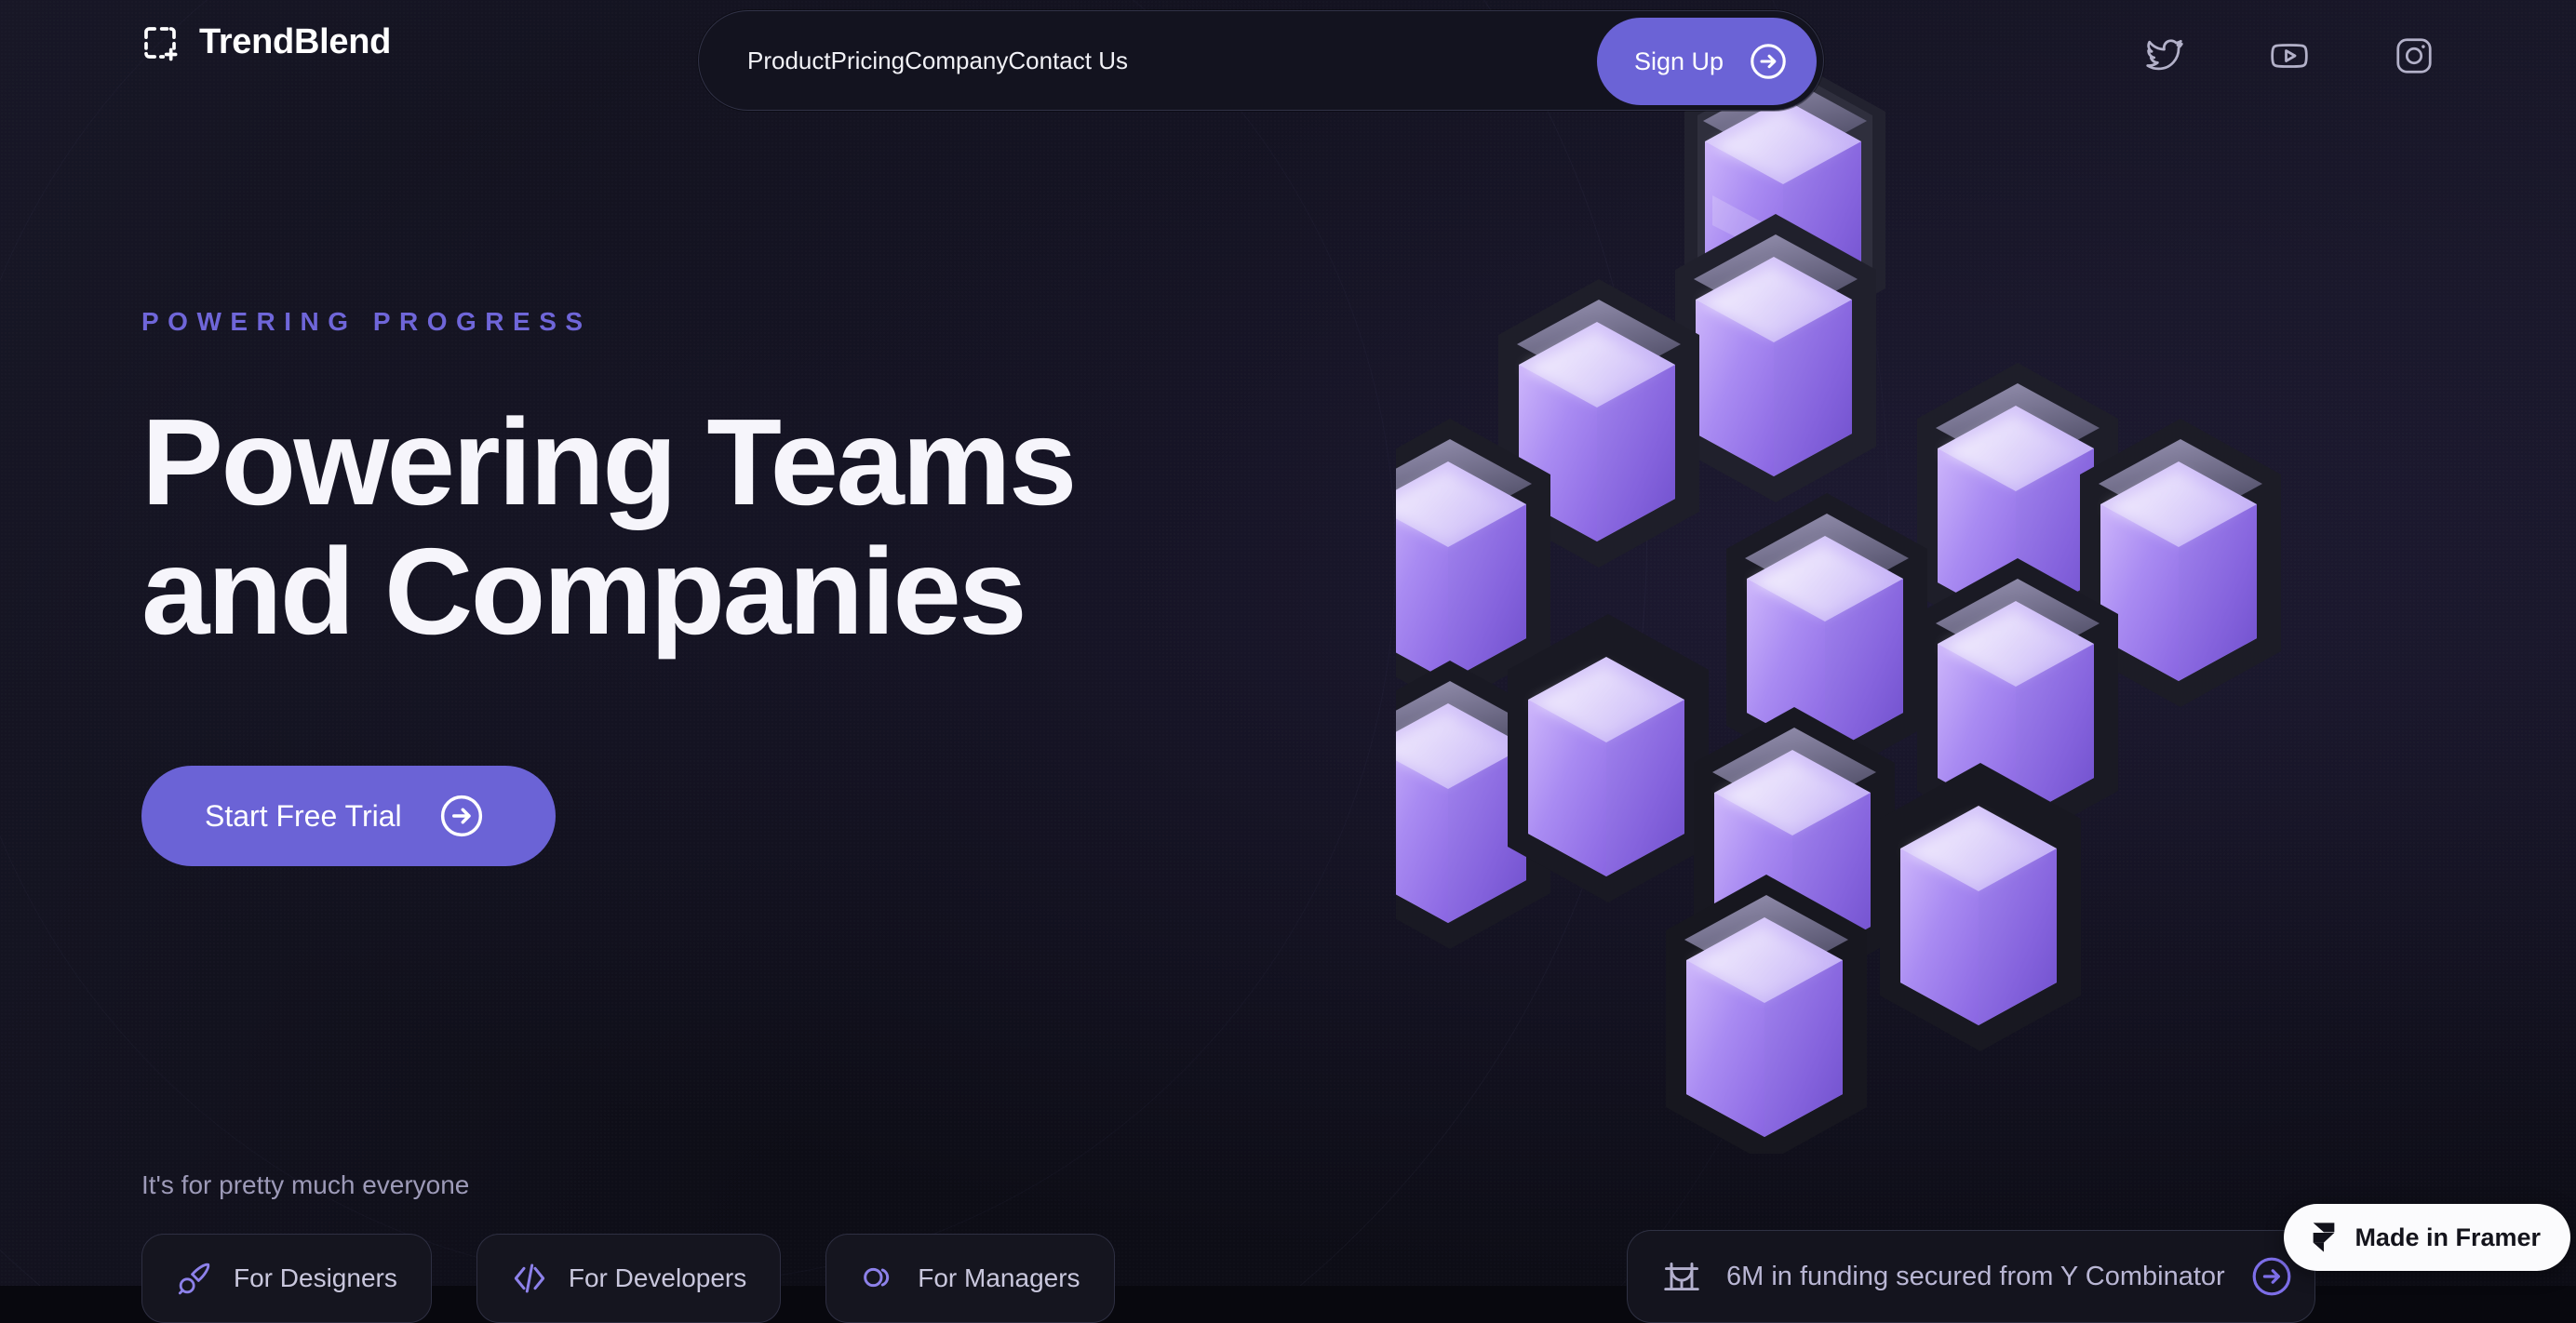 The image size is (2576, 1323). What do you see at coordinates (999, 1278) in the screenshot?
I see `chip-label: For Managers` at bounding box center [999, 1278].